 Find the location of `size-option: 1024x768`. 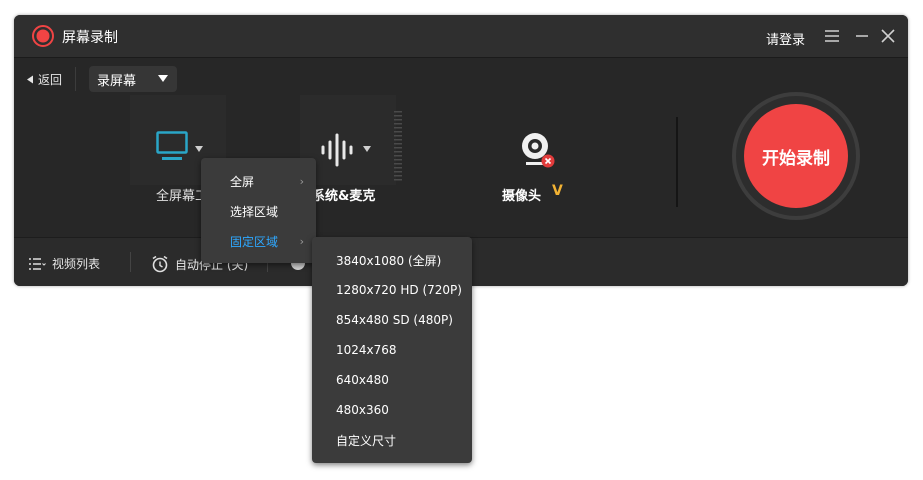

size-option: 1024x768 is located at coordinates (392, 350).